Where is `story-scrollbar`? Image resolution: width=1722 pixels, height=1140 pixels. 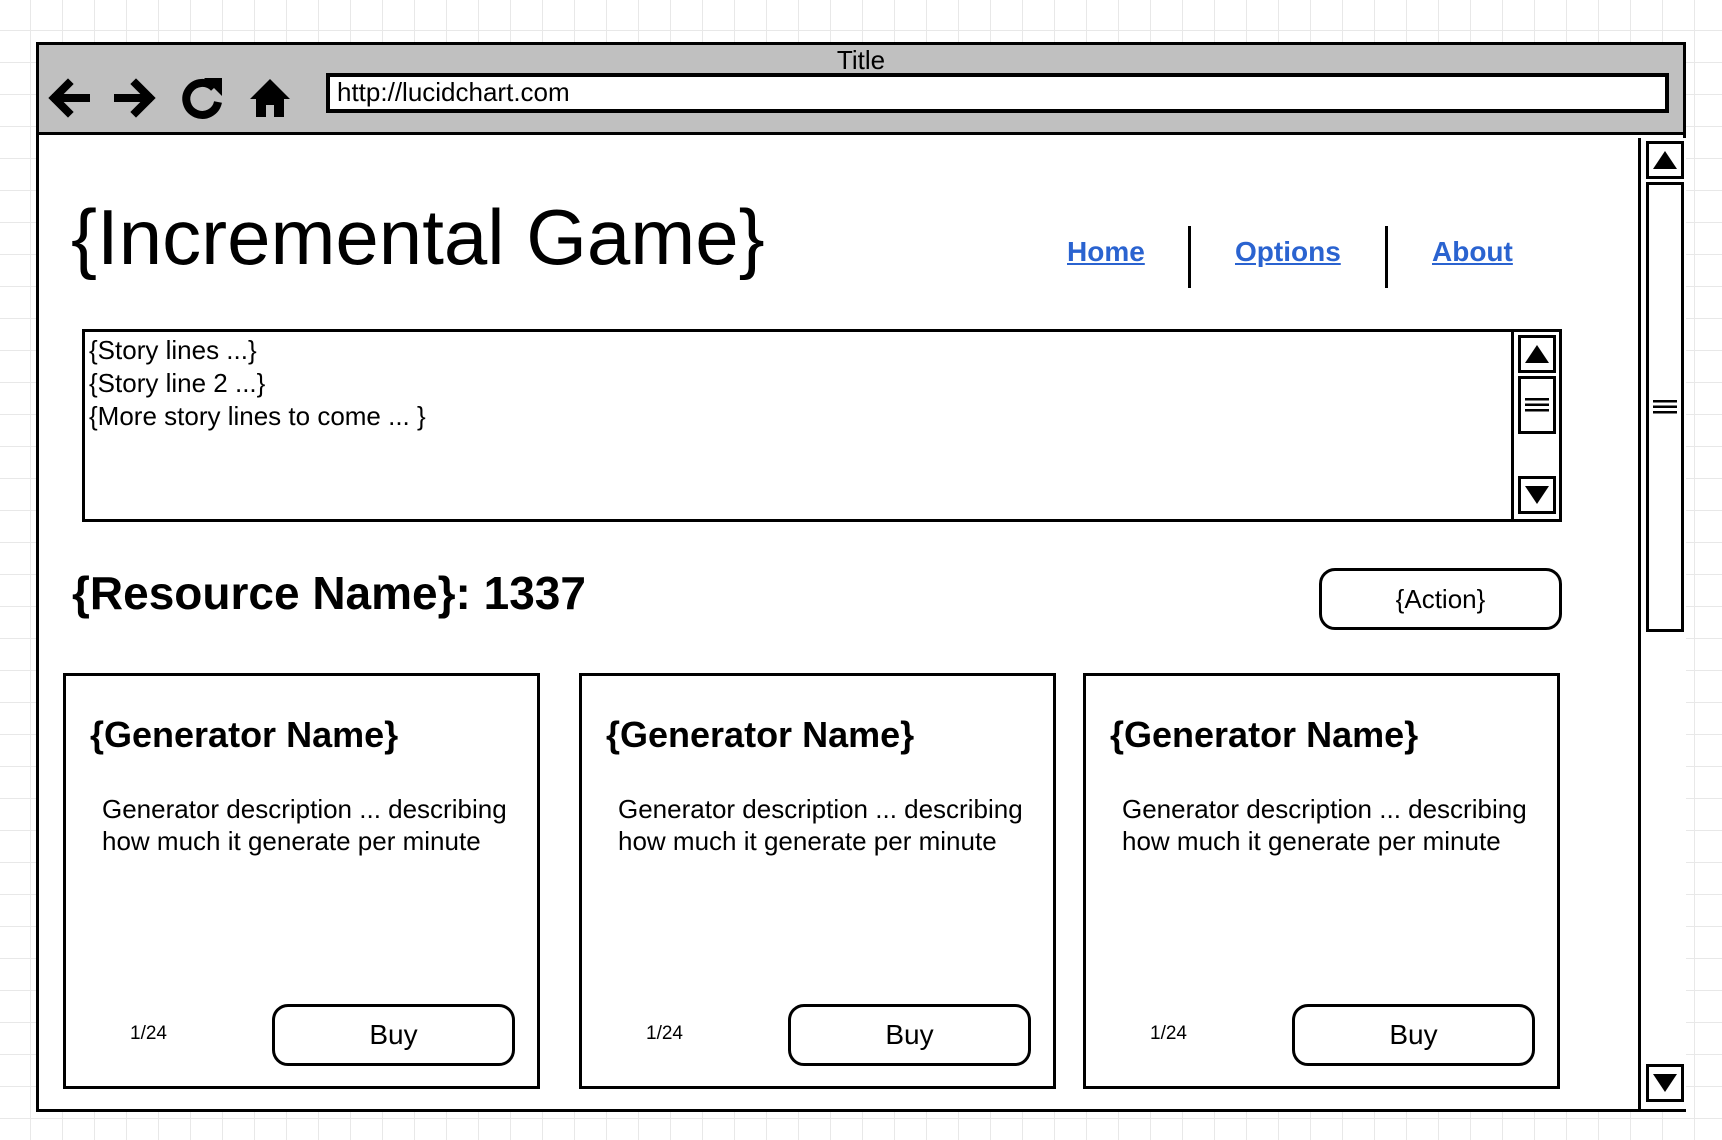 story-scrollbar is located at coordinates (1535, 425).